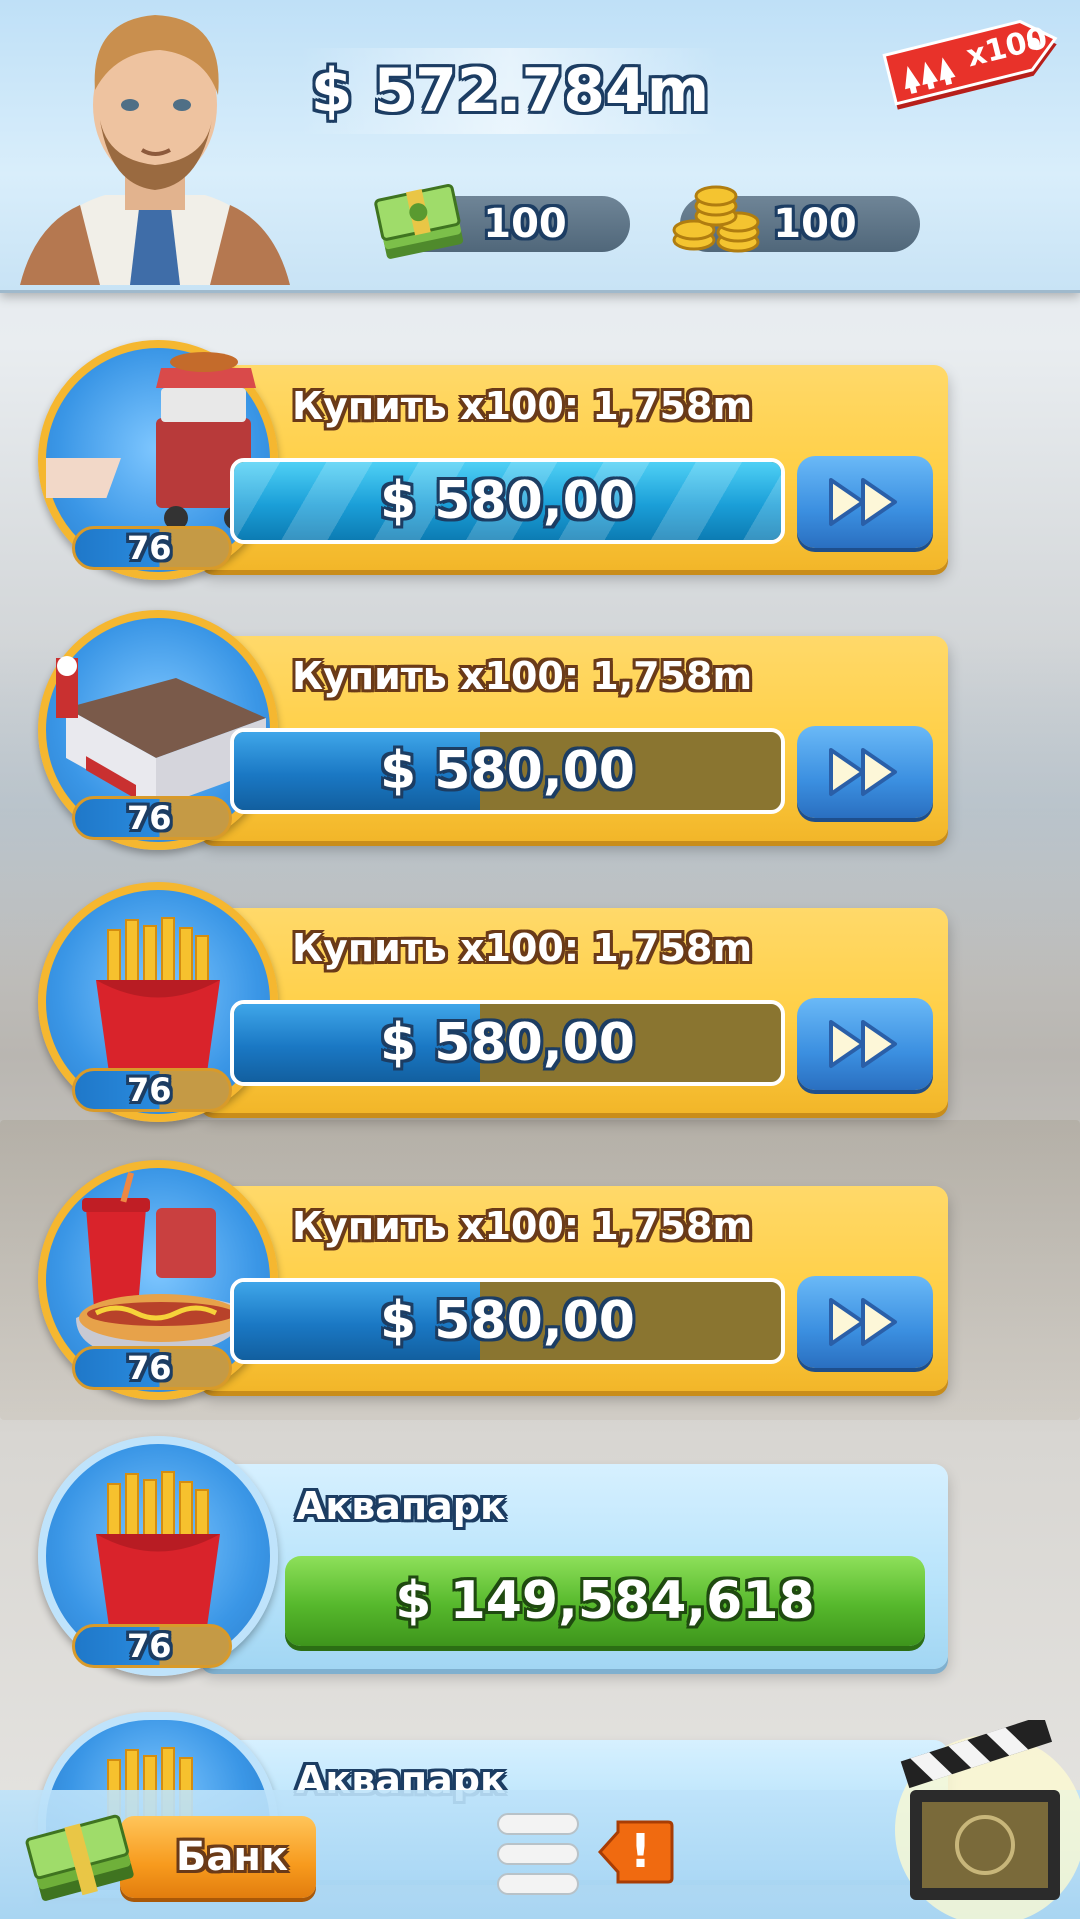  Describe the element at coordinates (79, 1857) in the screenshot. I see `money-bundle-icon` at that location.